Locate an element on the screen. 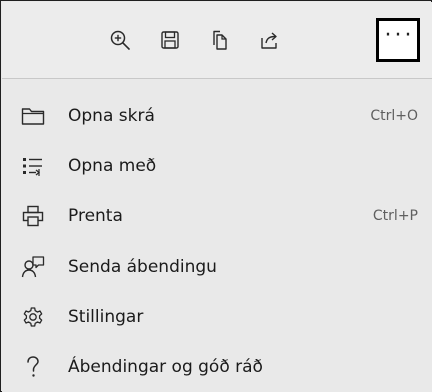 This screenshot has height=392, width=432. help-icon is located at coordinates (33, 367).